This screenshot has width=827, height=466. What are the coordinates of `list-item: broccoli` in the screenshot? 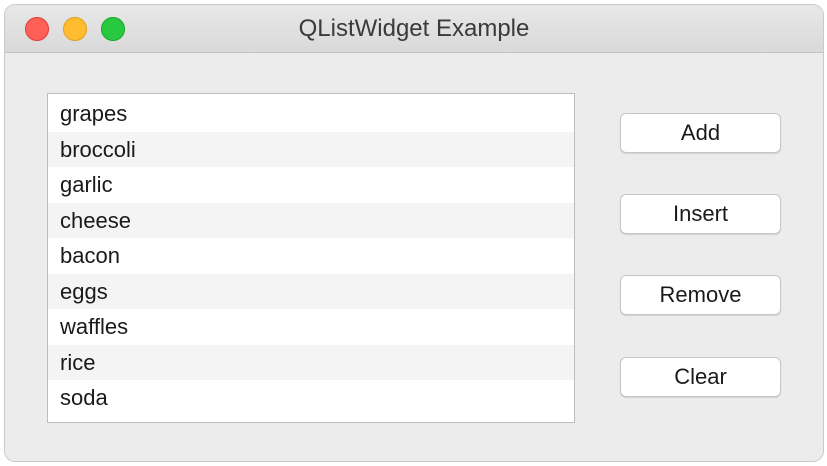 It's located at (311, 149).